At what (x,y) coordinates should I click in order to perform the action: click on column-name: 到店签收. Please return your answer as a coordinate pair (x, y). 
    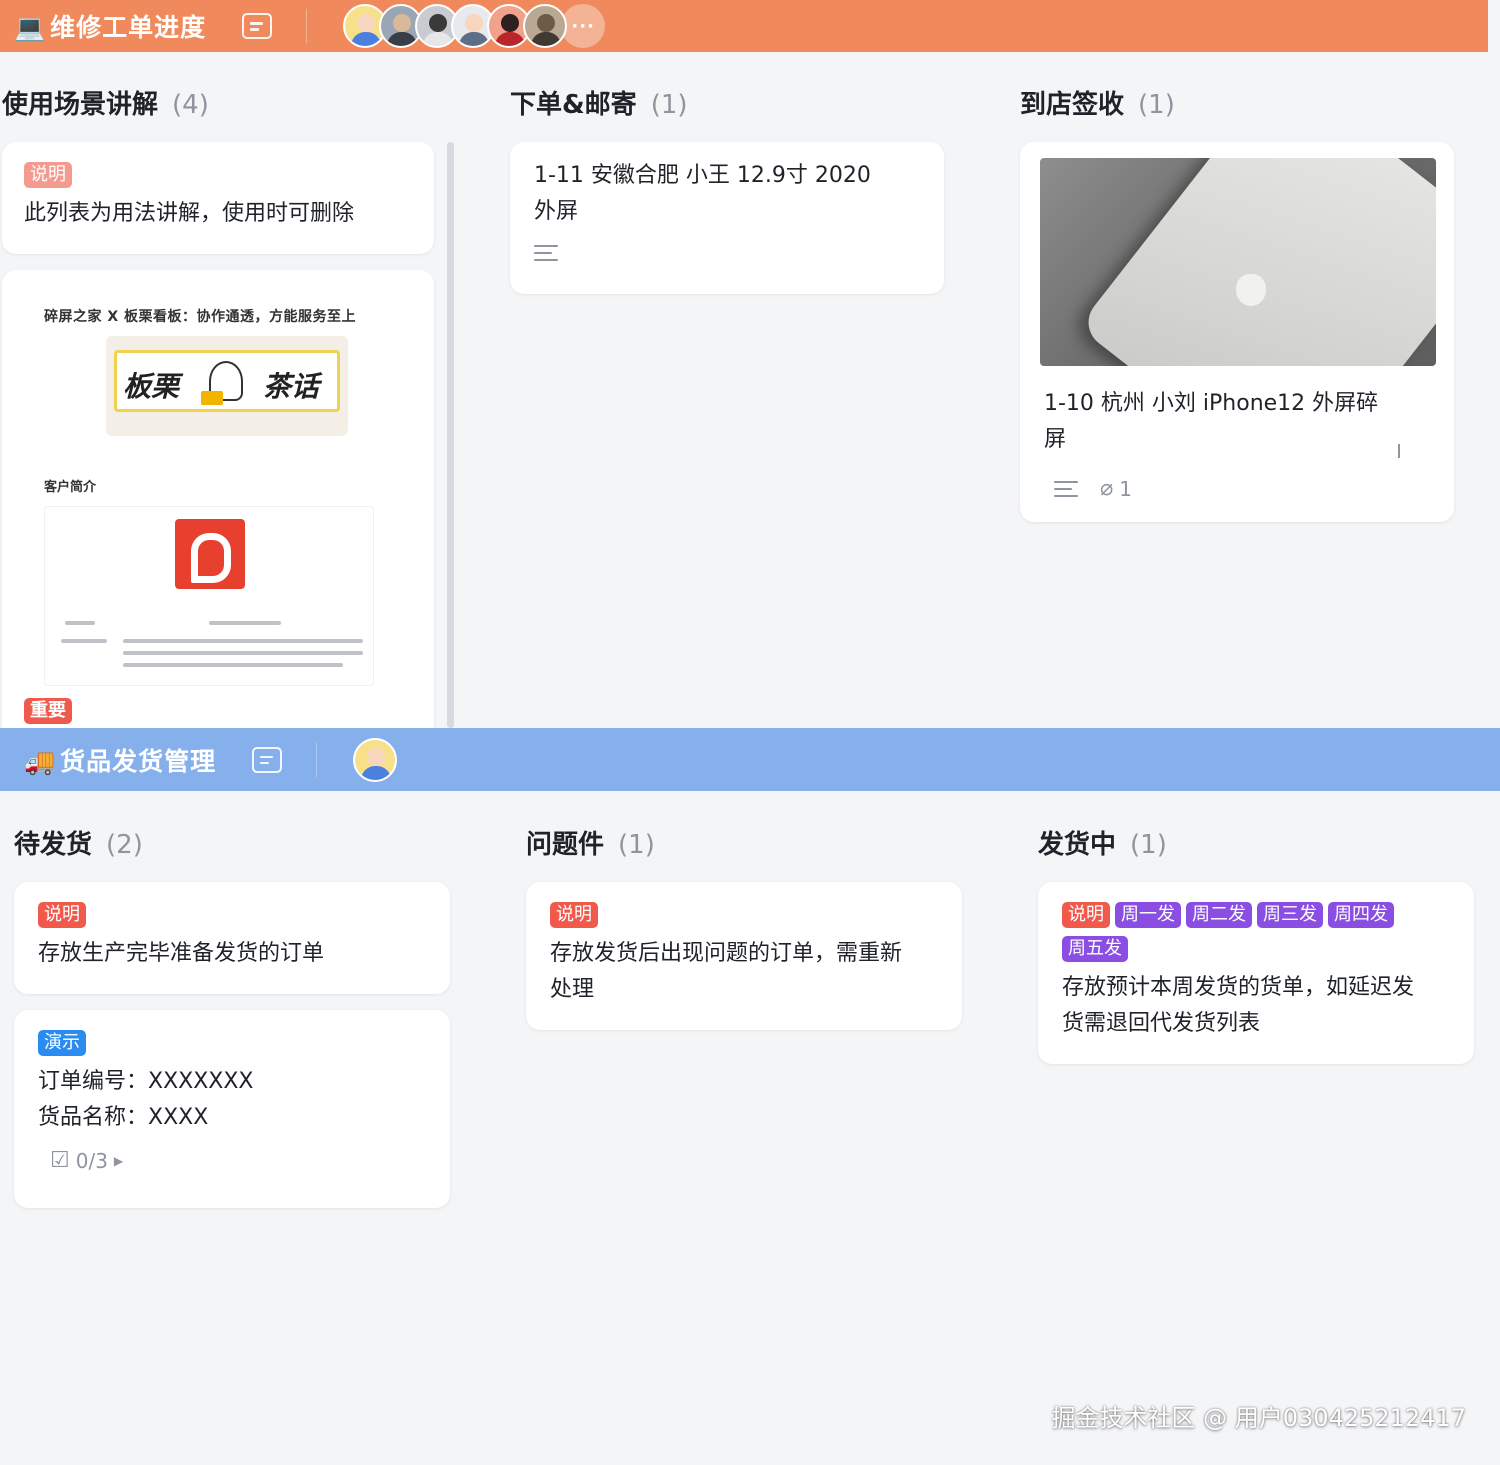
    Looking at the image, I should click on (1072, 105).